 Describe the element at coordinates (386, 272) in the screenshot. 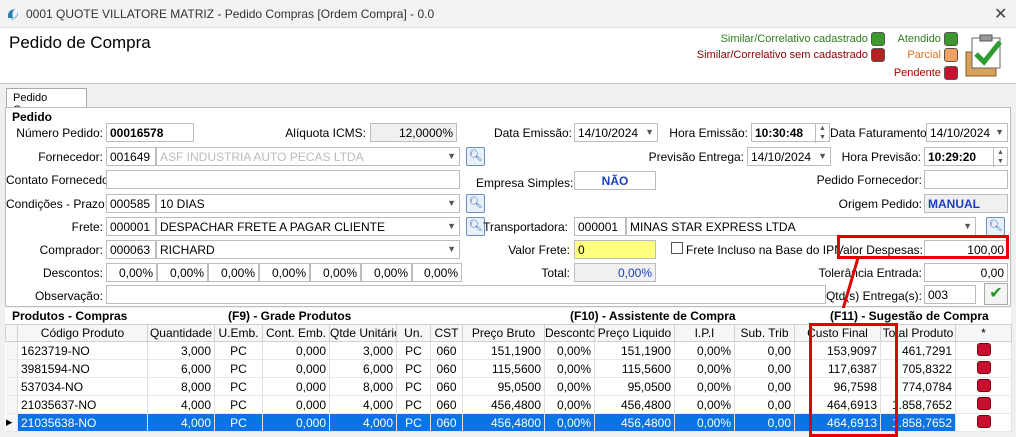

I see `desconto-field-6: 0,00%` at that location.